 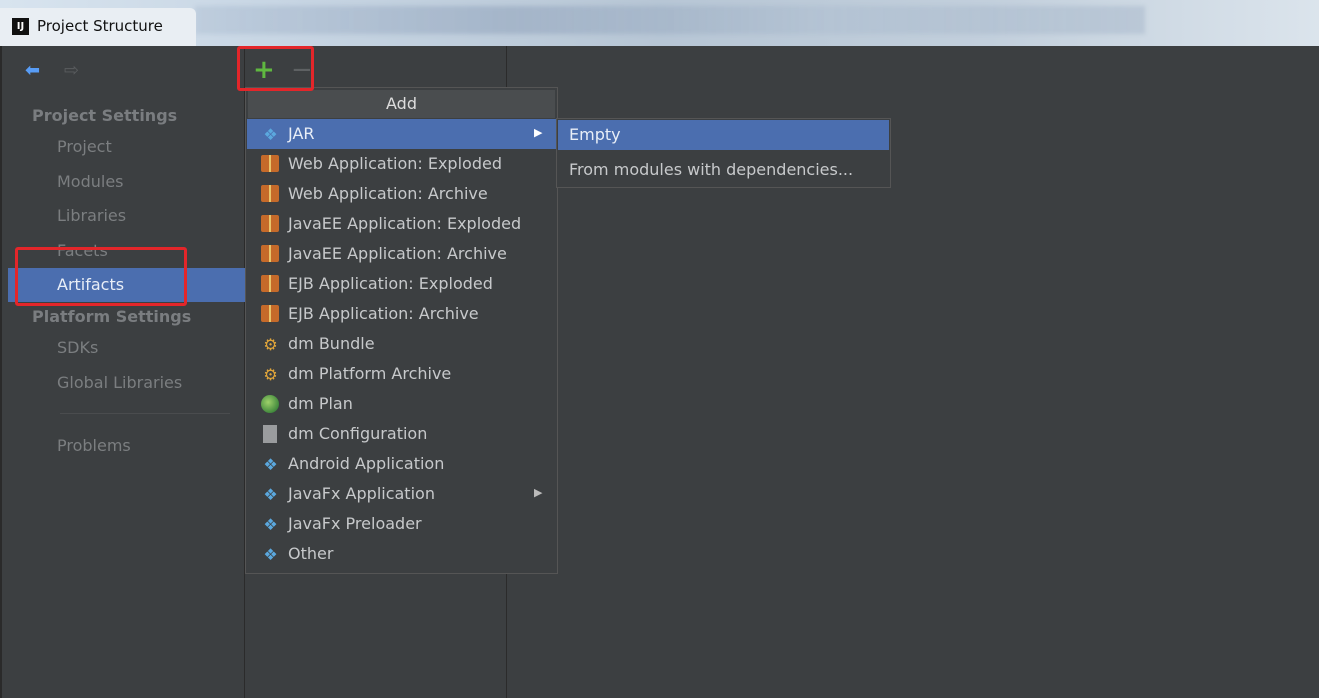 I want to click on menu-item-javafx-preloader: ❖ JavaFx Preloader, so click(x=401, y=524).